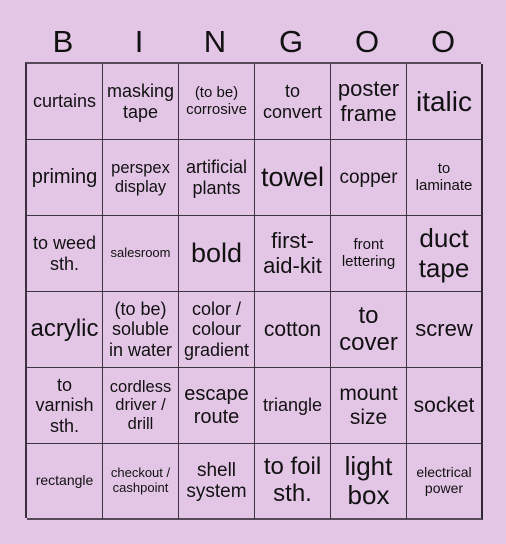 This screenshot has width=506, height=544. I want to click on bingo-cell: salesroom, so click(141, 254).